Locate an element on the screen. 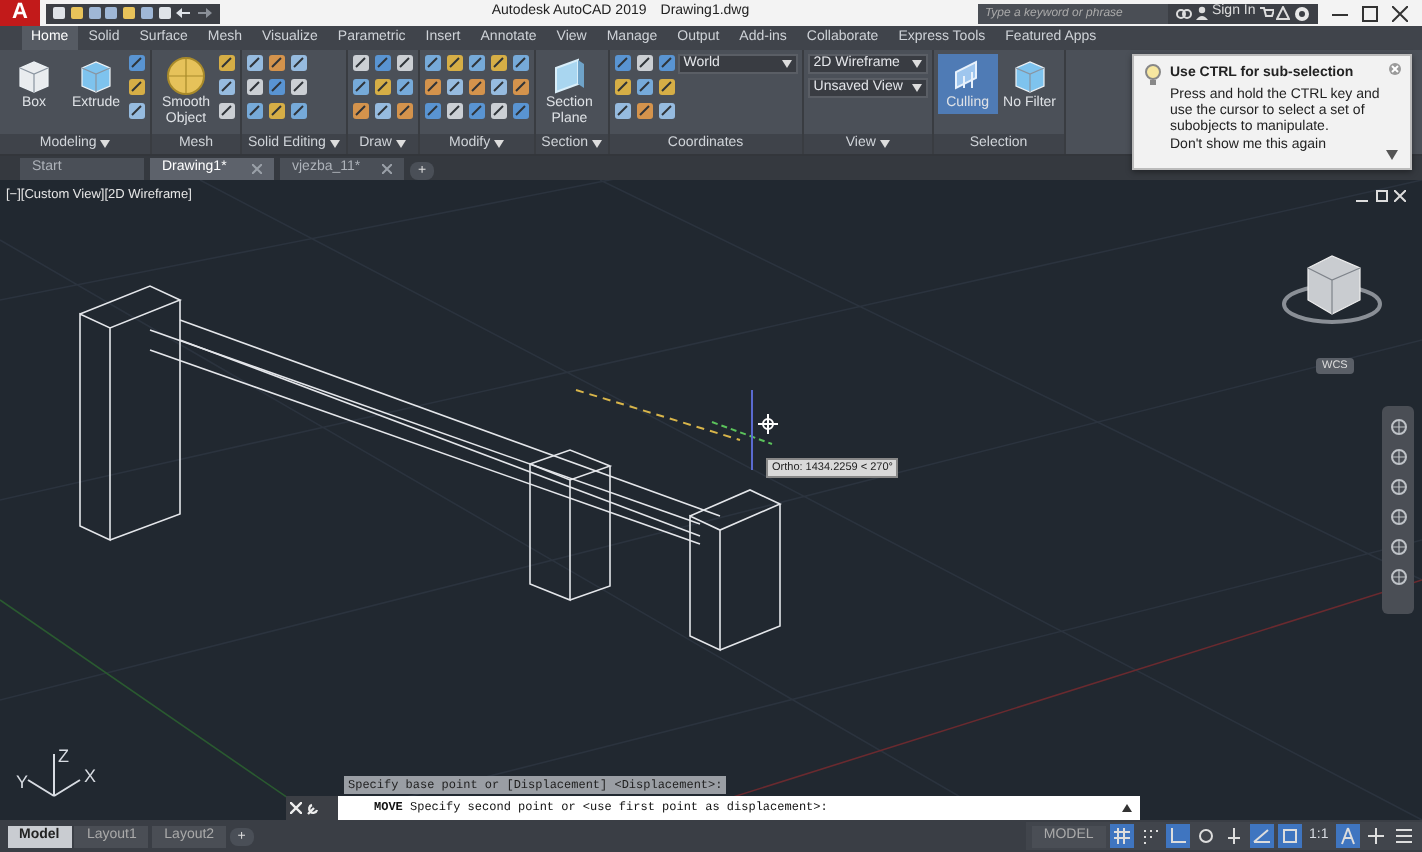  axis-label: Z is located at coordinates (63, 756).